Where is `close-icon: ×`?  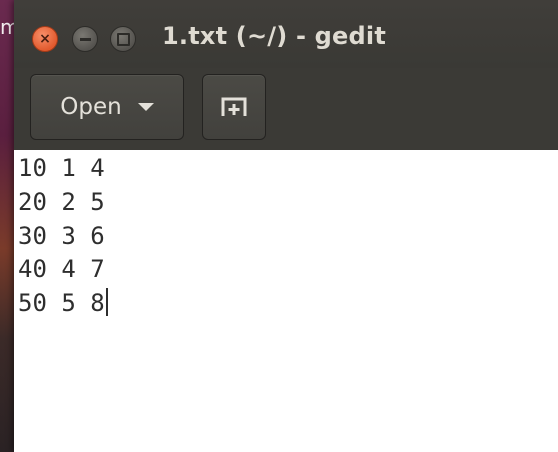 close-icon: × is located at coordinates (45, 39).